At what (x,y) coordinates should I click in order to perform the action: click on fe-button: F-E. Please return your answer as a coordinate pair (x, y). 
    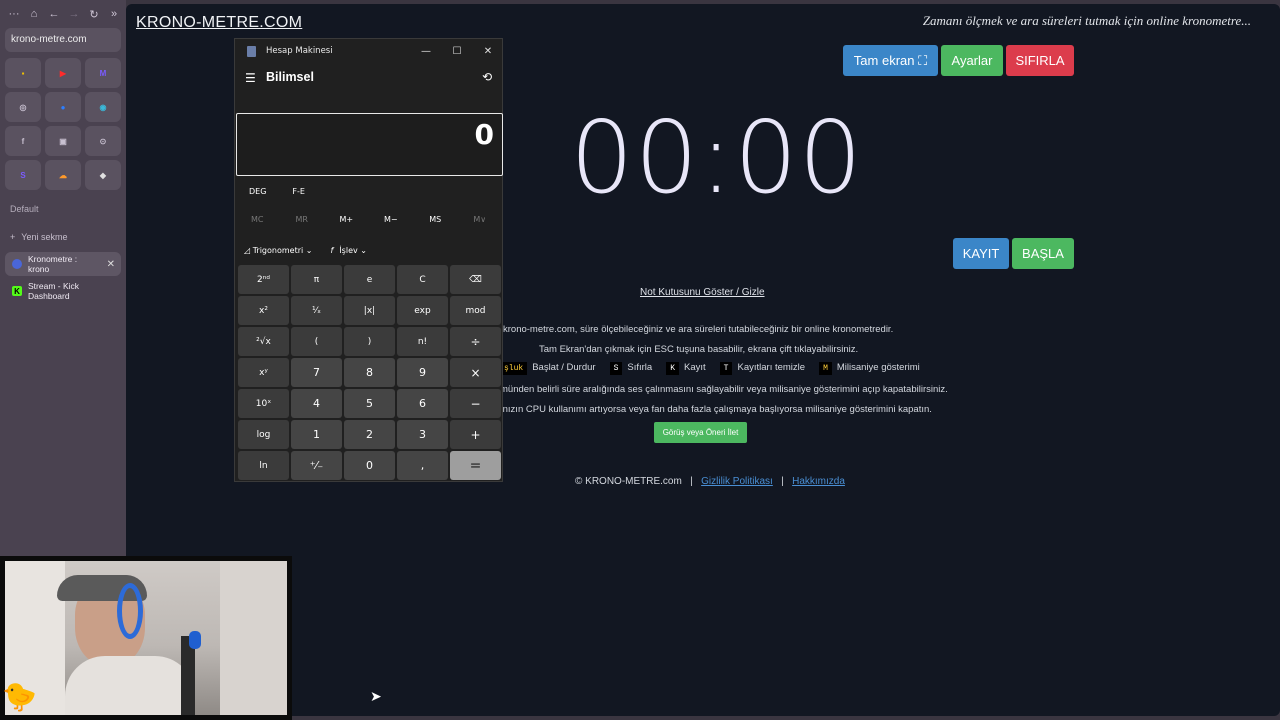
    Looking at the image, I should click on (298, 191).